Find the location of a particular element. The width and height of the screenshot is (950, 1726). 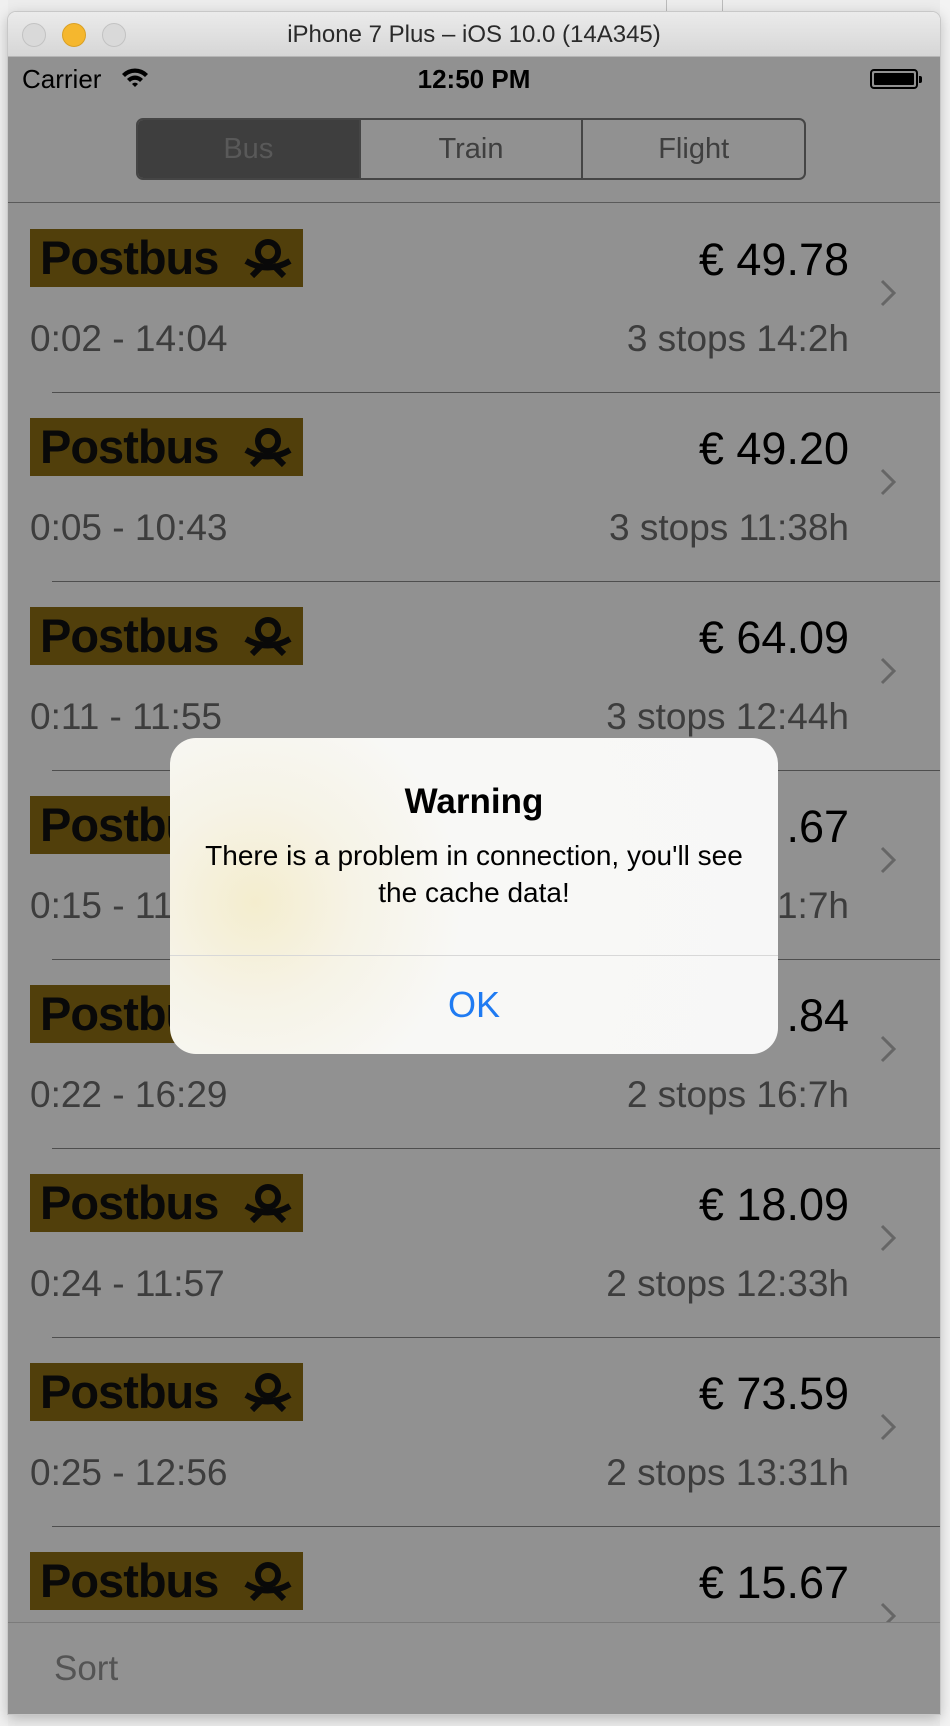

background-right-strip is located at coordinates (945, 863).